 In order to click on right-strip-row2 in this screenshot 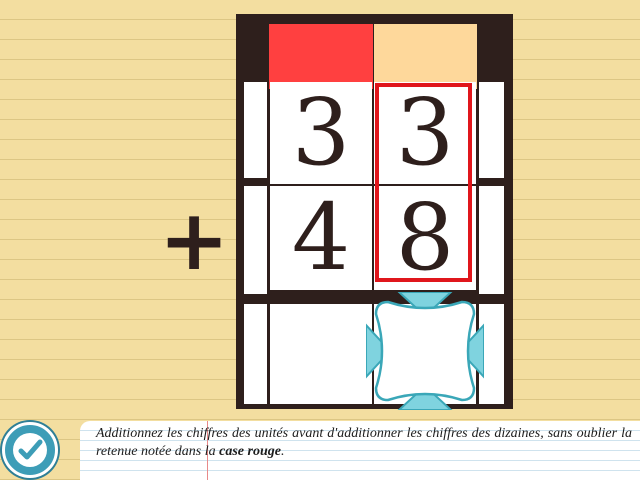, I will do `click(491, 240)`.